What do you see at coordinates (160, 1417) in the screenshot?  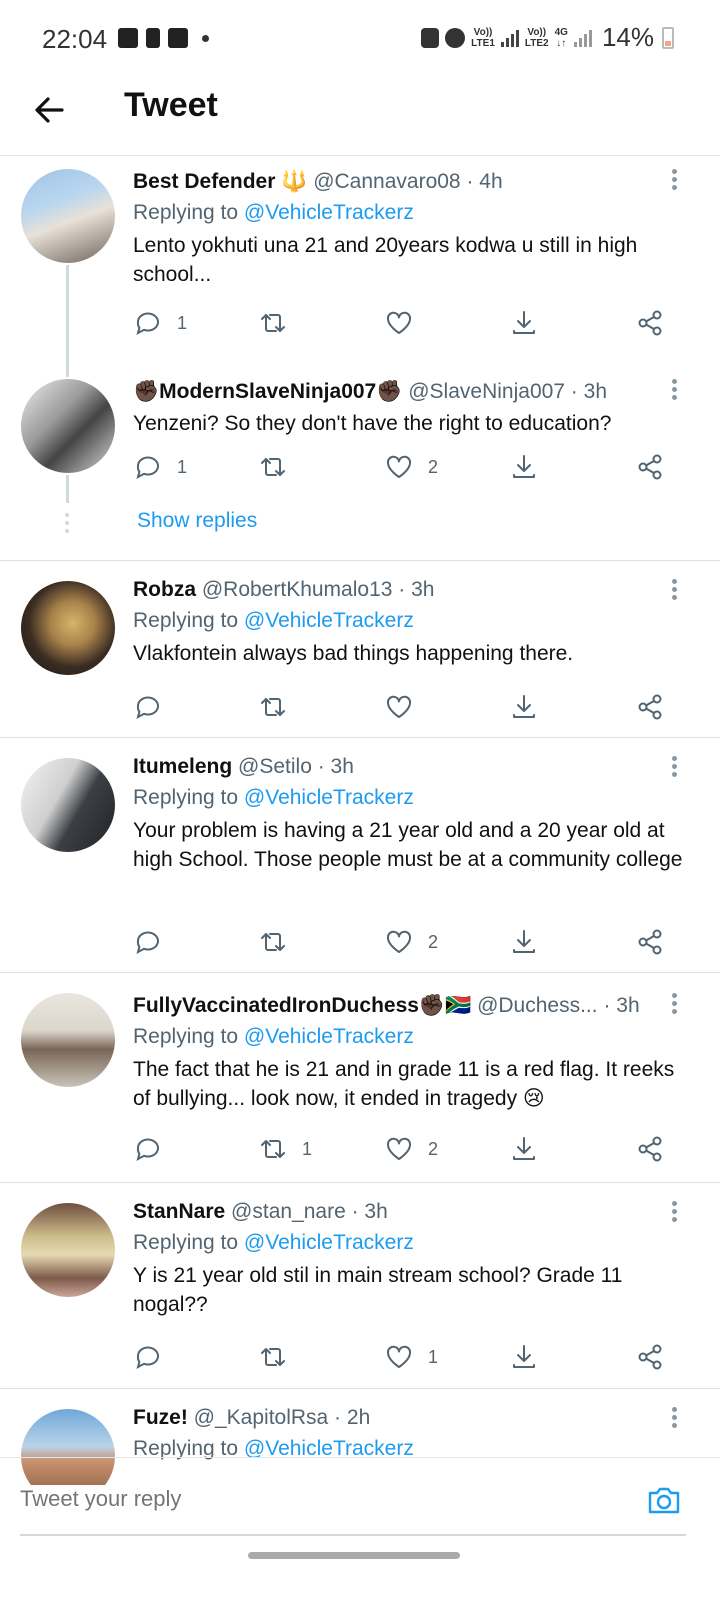 I see `author-name: Fuze!` at bounding box center [160, 1417].